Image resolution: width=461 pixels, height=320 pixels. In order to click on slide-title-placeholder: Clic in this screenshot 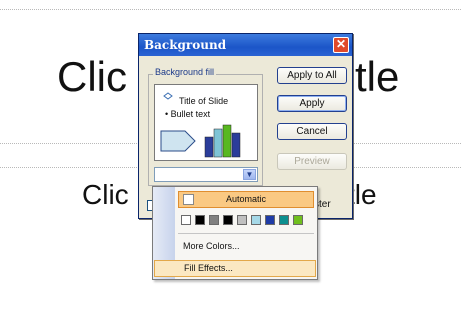, I will do `click(92, 77)`.